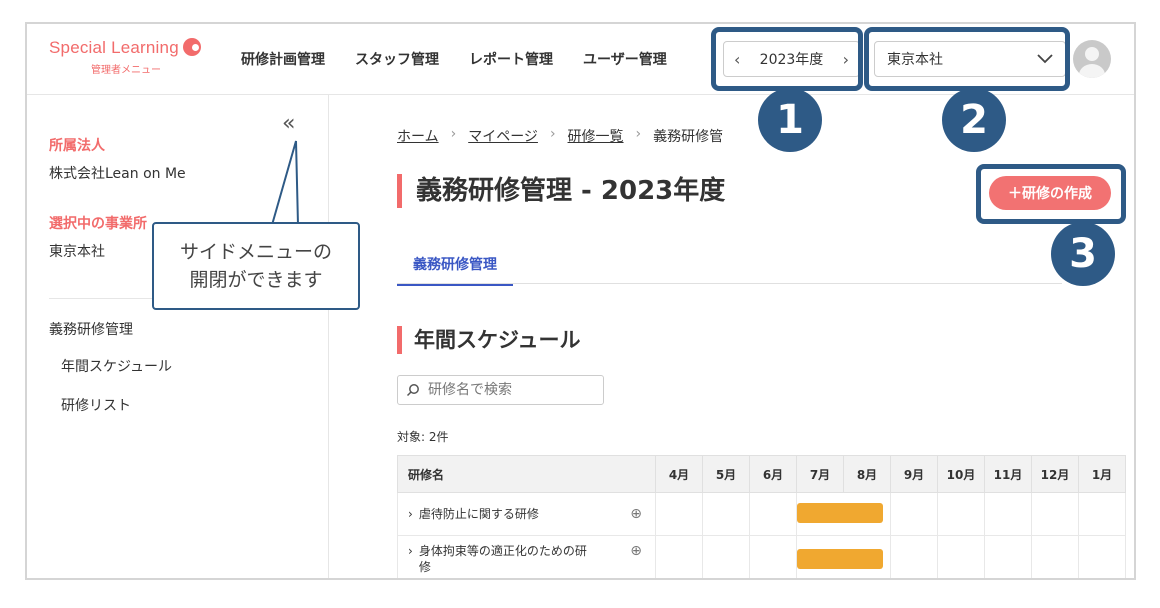 The image size is (1160, 608). I want to click on annotation-badge-2: 2, so click(974, 120).